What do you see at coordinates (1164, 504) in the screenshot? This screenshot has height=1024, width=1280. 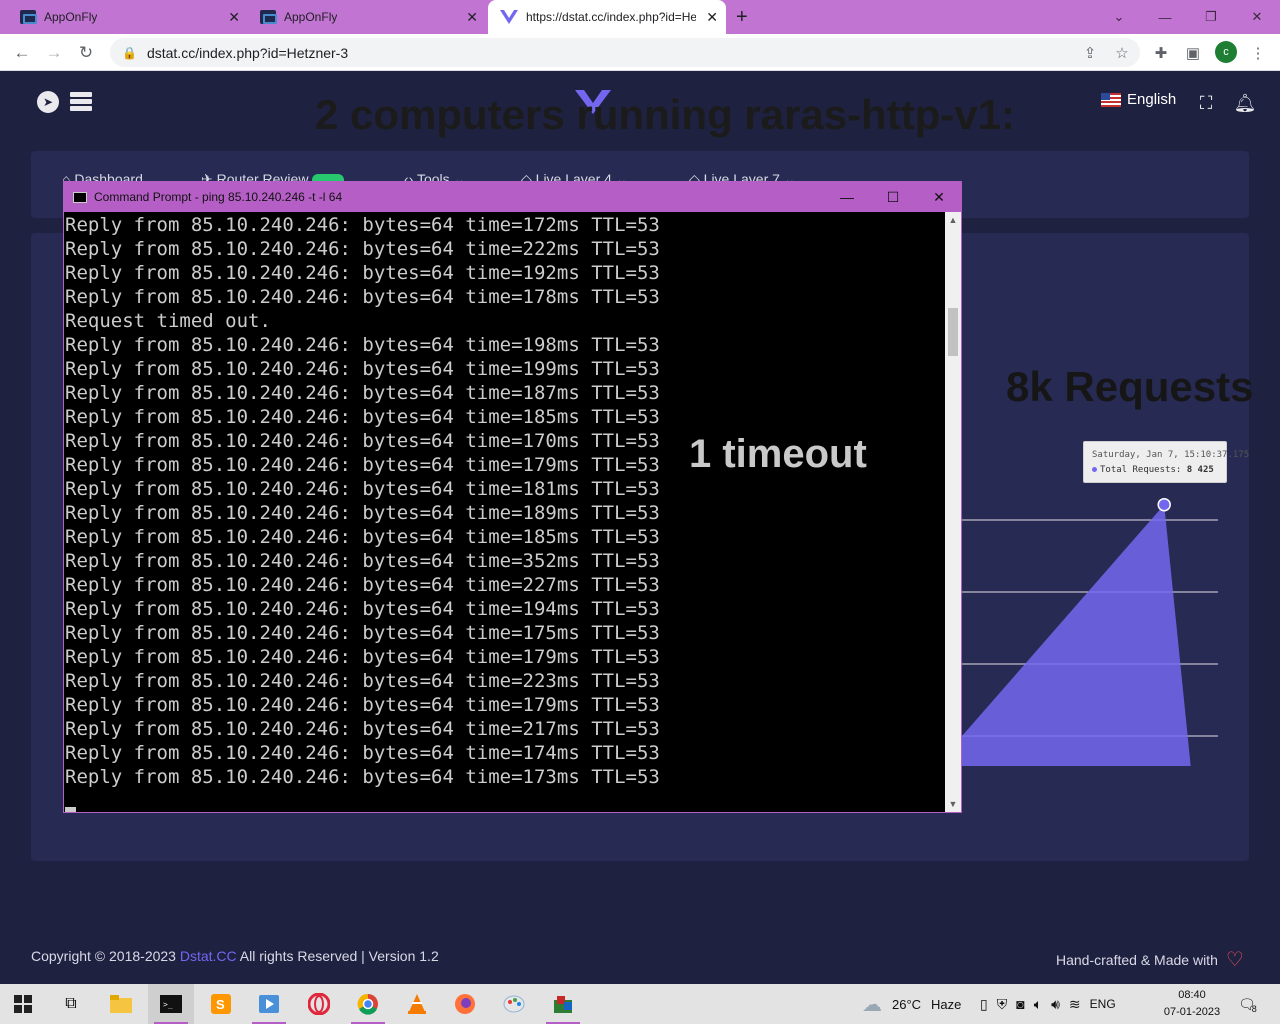 I see `chart-data-point` at bounding box center [1164, 504].